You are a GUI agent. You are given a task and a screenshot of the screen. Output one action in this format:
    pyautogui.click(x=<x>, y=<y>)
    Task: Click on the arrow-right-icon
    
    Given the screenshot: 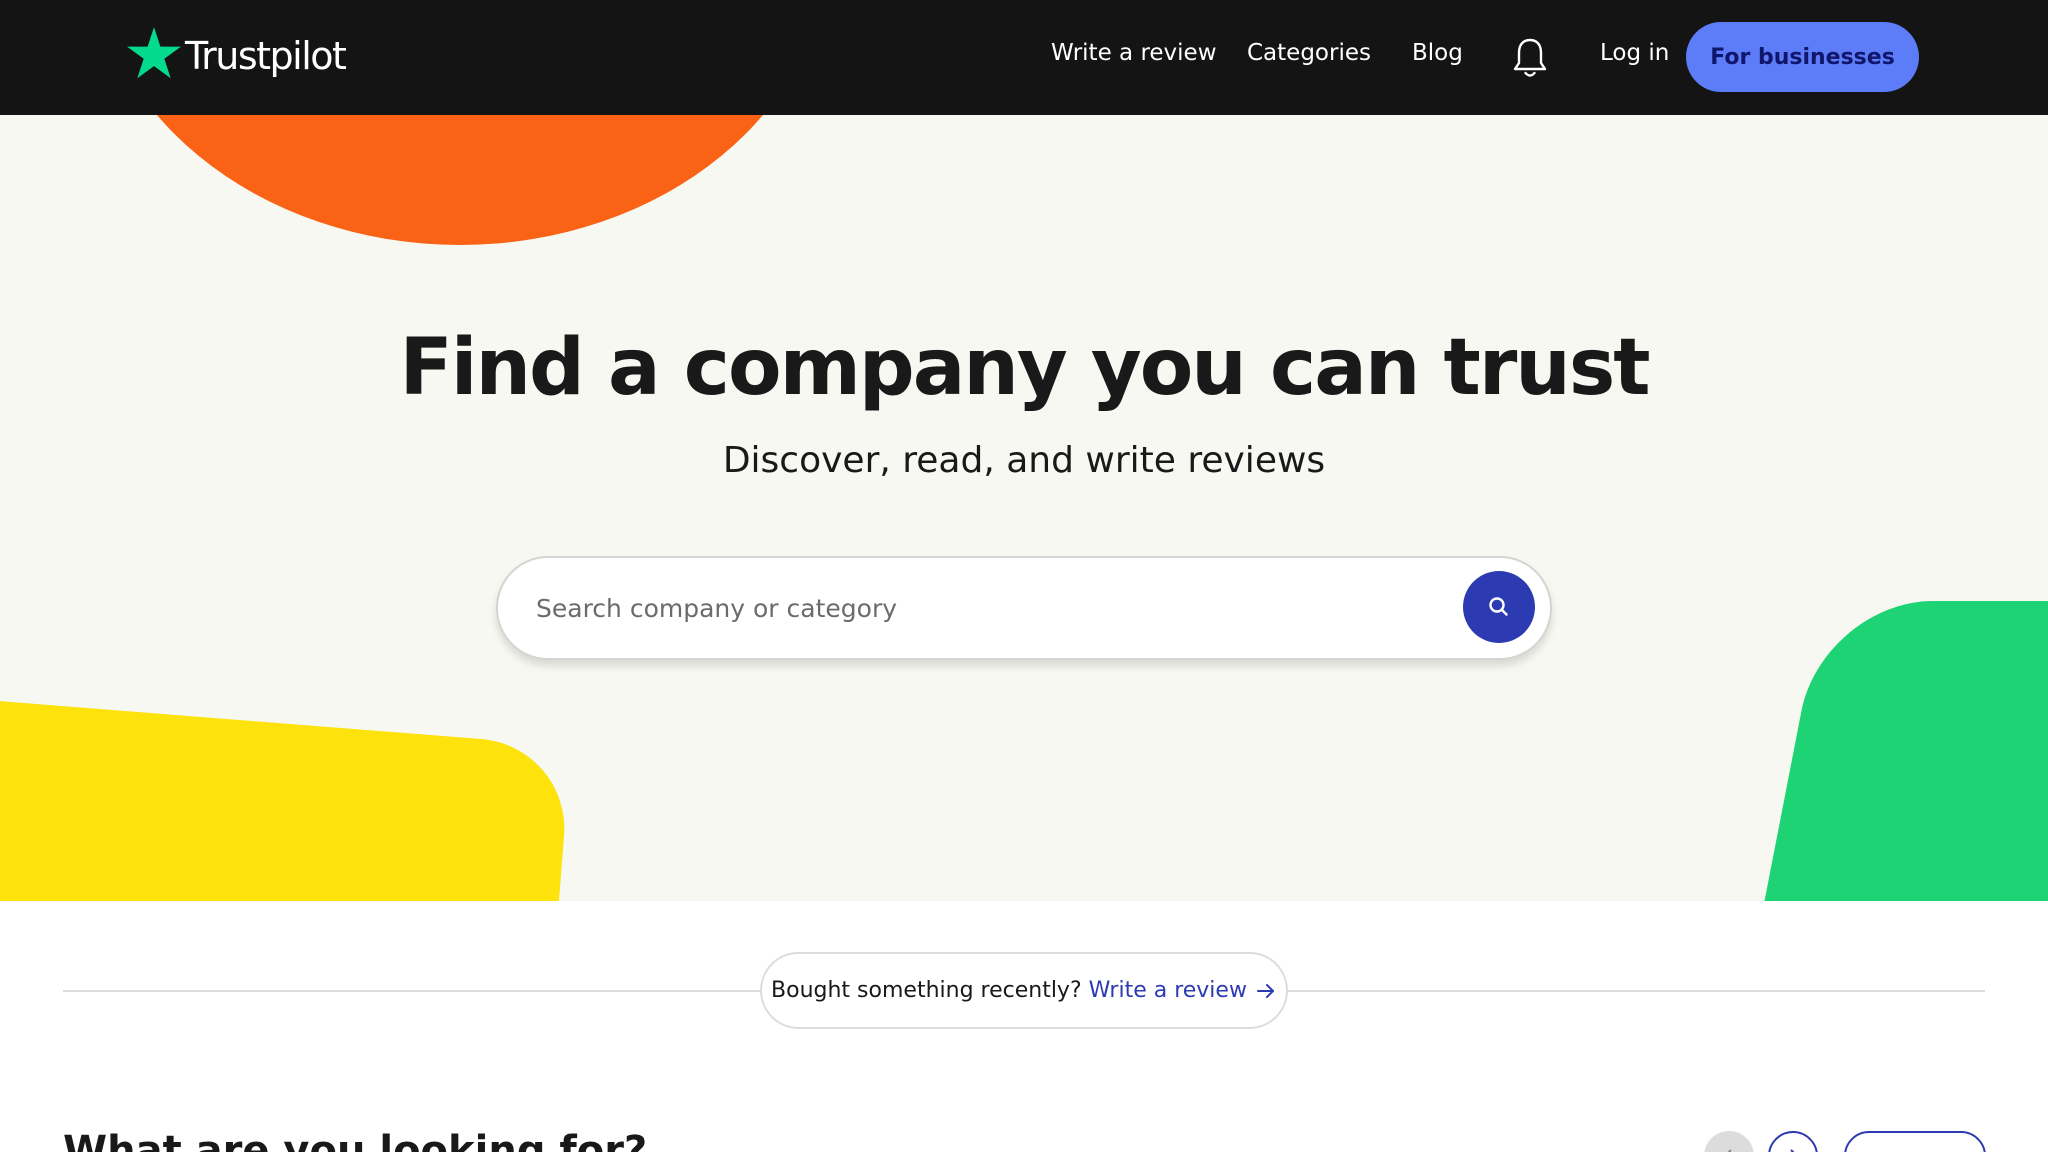 What is the action you would take?
    pyautogui.click(x=1265, y=990)
    